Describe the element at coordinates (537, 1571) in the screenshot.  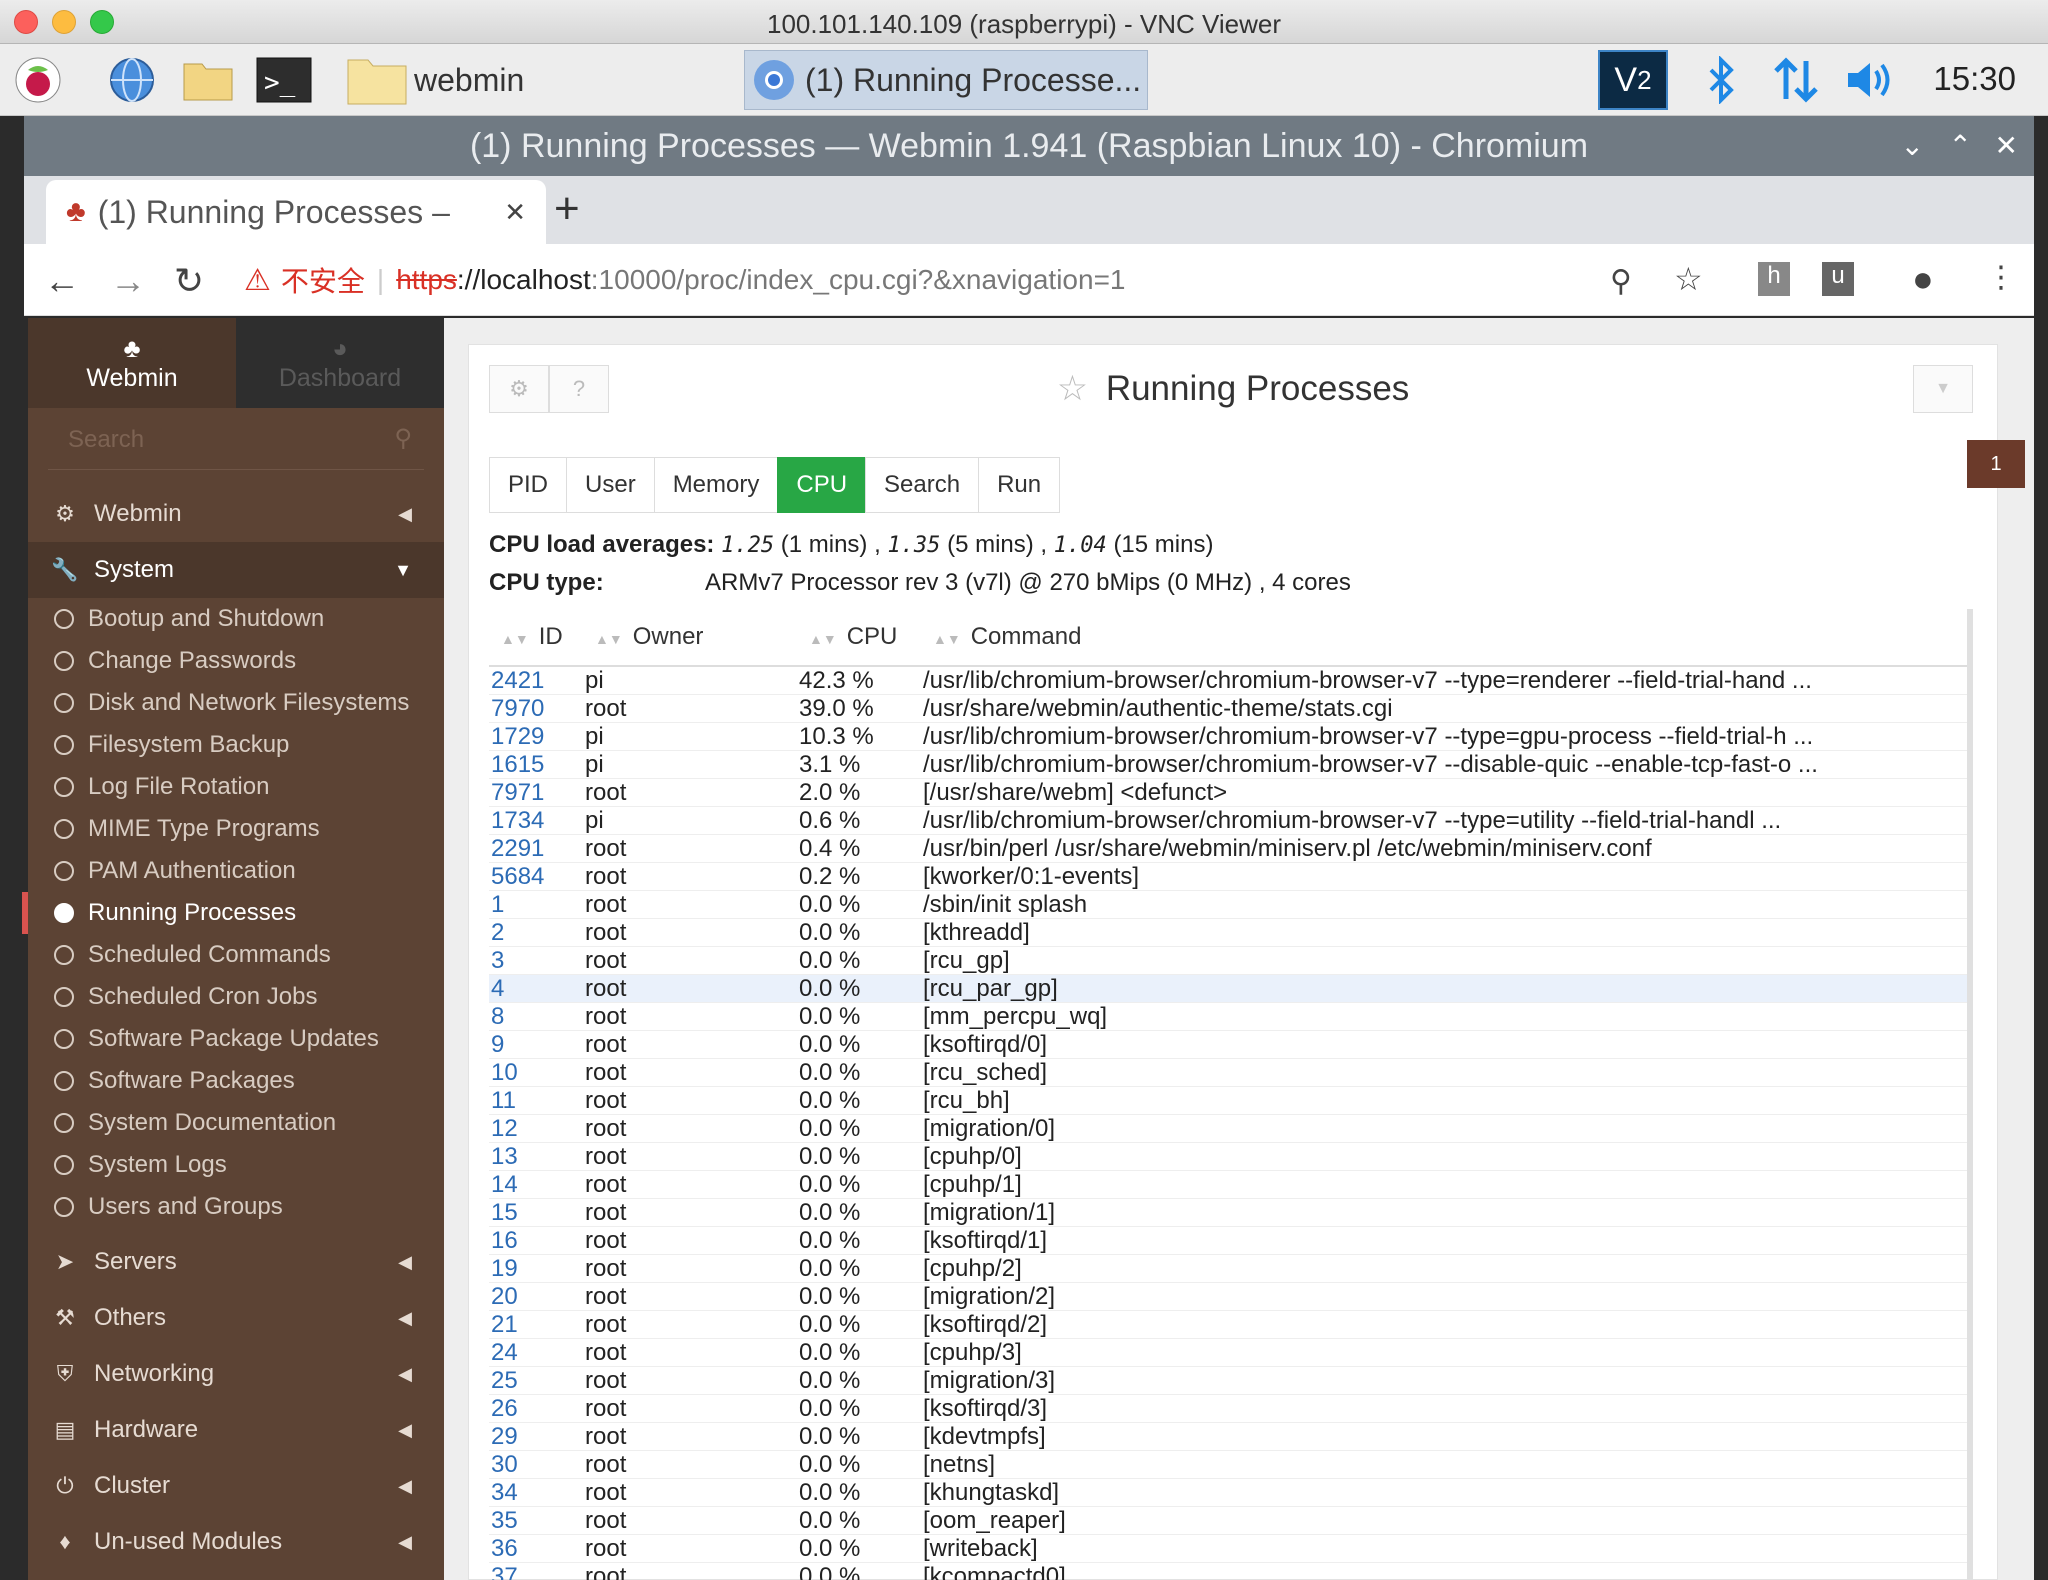
I see `process-id-link: 37` at that location.